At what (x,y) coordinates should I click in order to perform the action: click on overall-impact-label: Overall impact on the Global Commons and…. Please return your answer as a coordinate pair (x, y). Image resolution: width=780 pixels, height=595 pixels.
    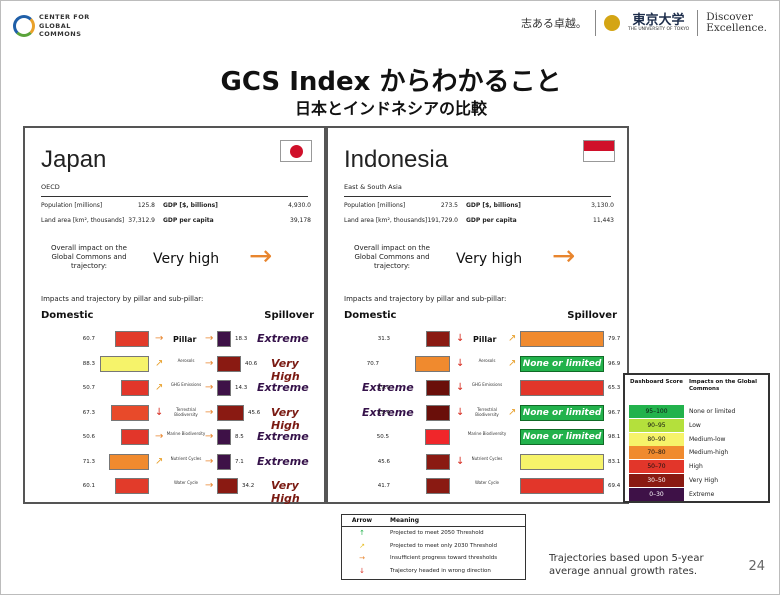
    Looking at the image, I should click on (89, 257).